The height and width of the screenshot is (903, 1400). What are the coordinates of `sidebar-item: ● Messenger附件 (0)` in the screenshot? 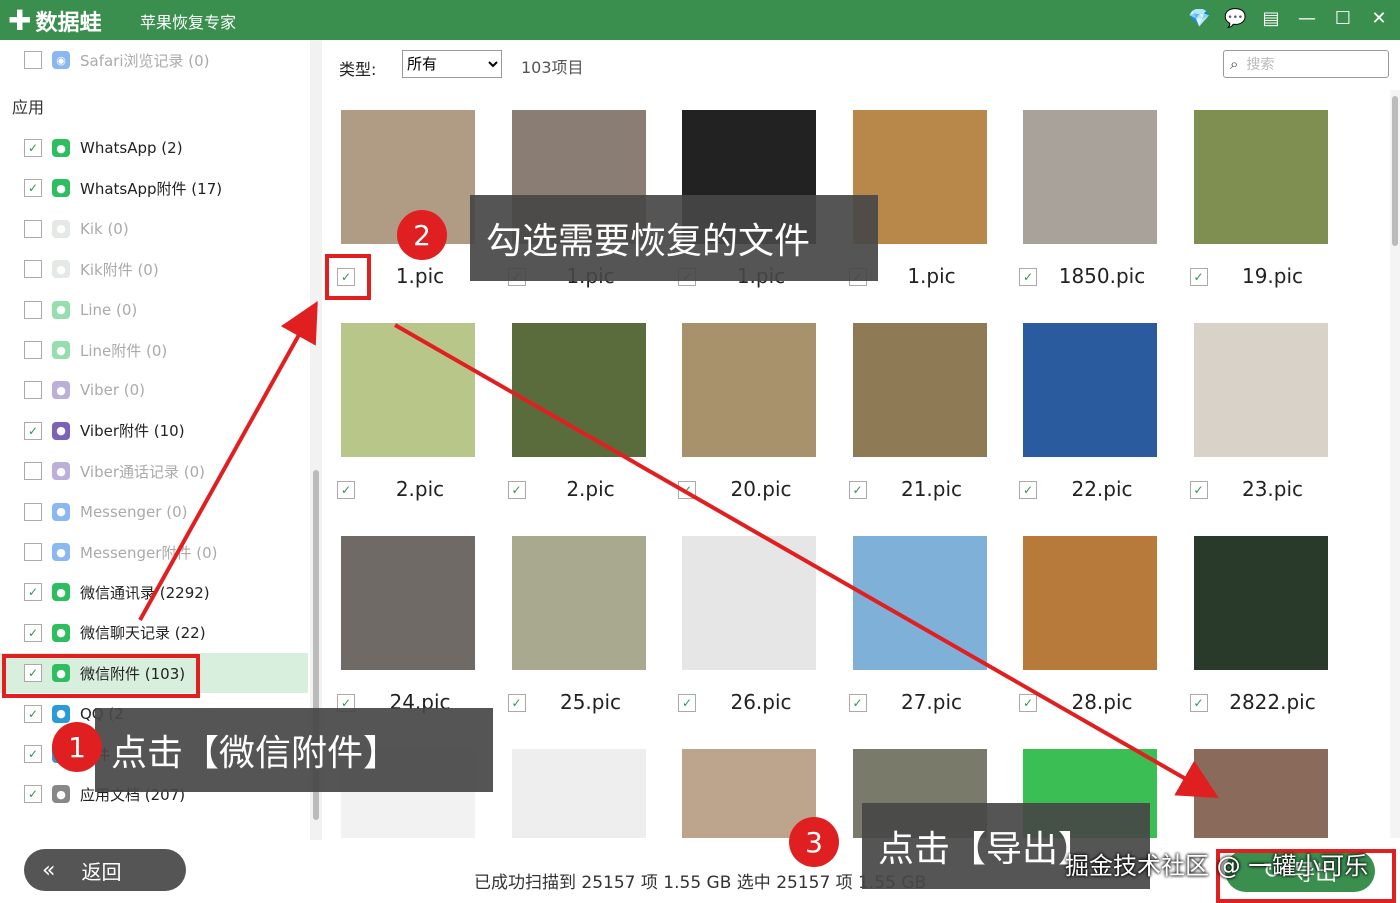 It's located at (154, 552).